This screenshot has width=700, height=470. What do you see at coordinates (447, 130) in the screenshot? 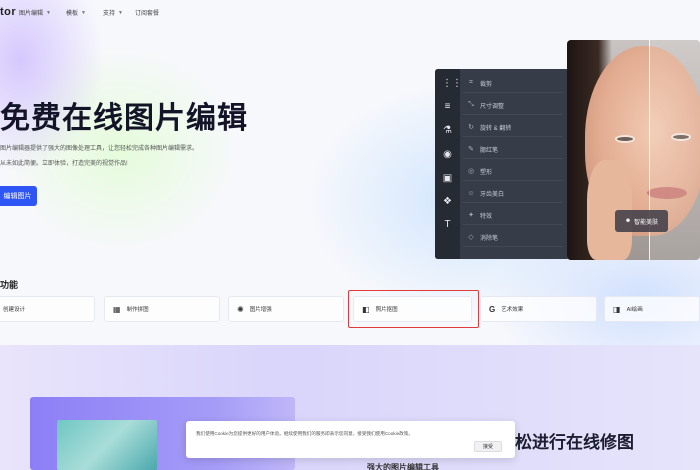
I see `flask-icon: ⚗` at bounding box center [447, 130].